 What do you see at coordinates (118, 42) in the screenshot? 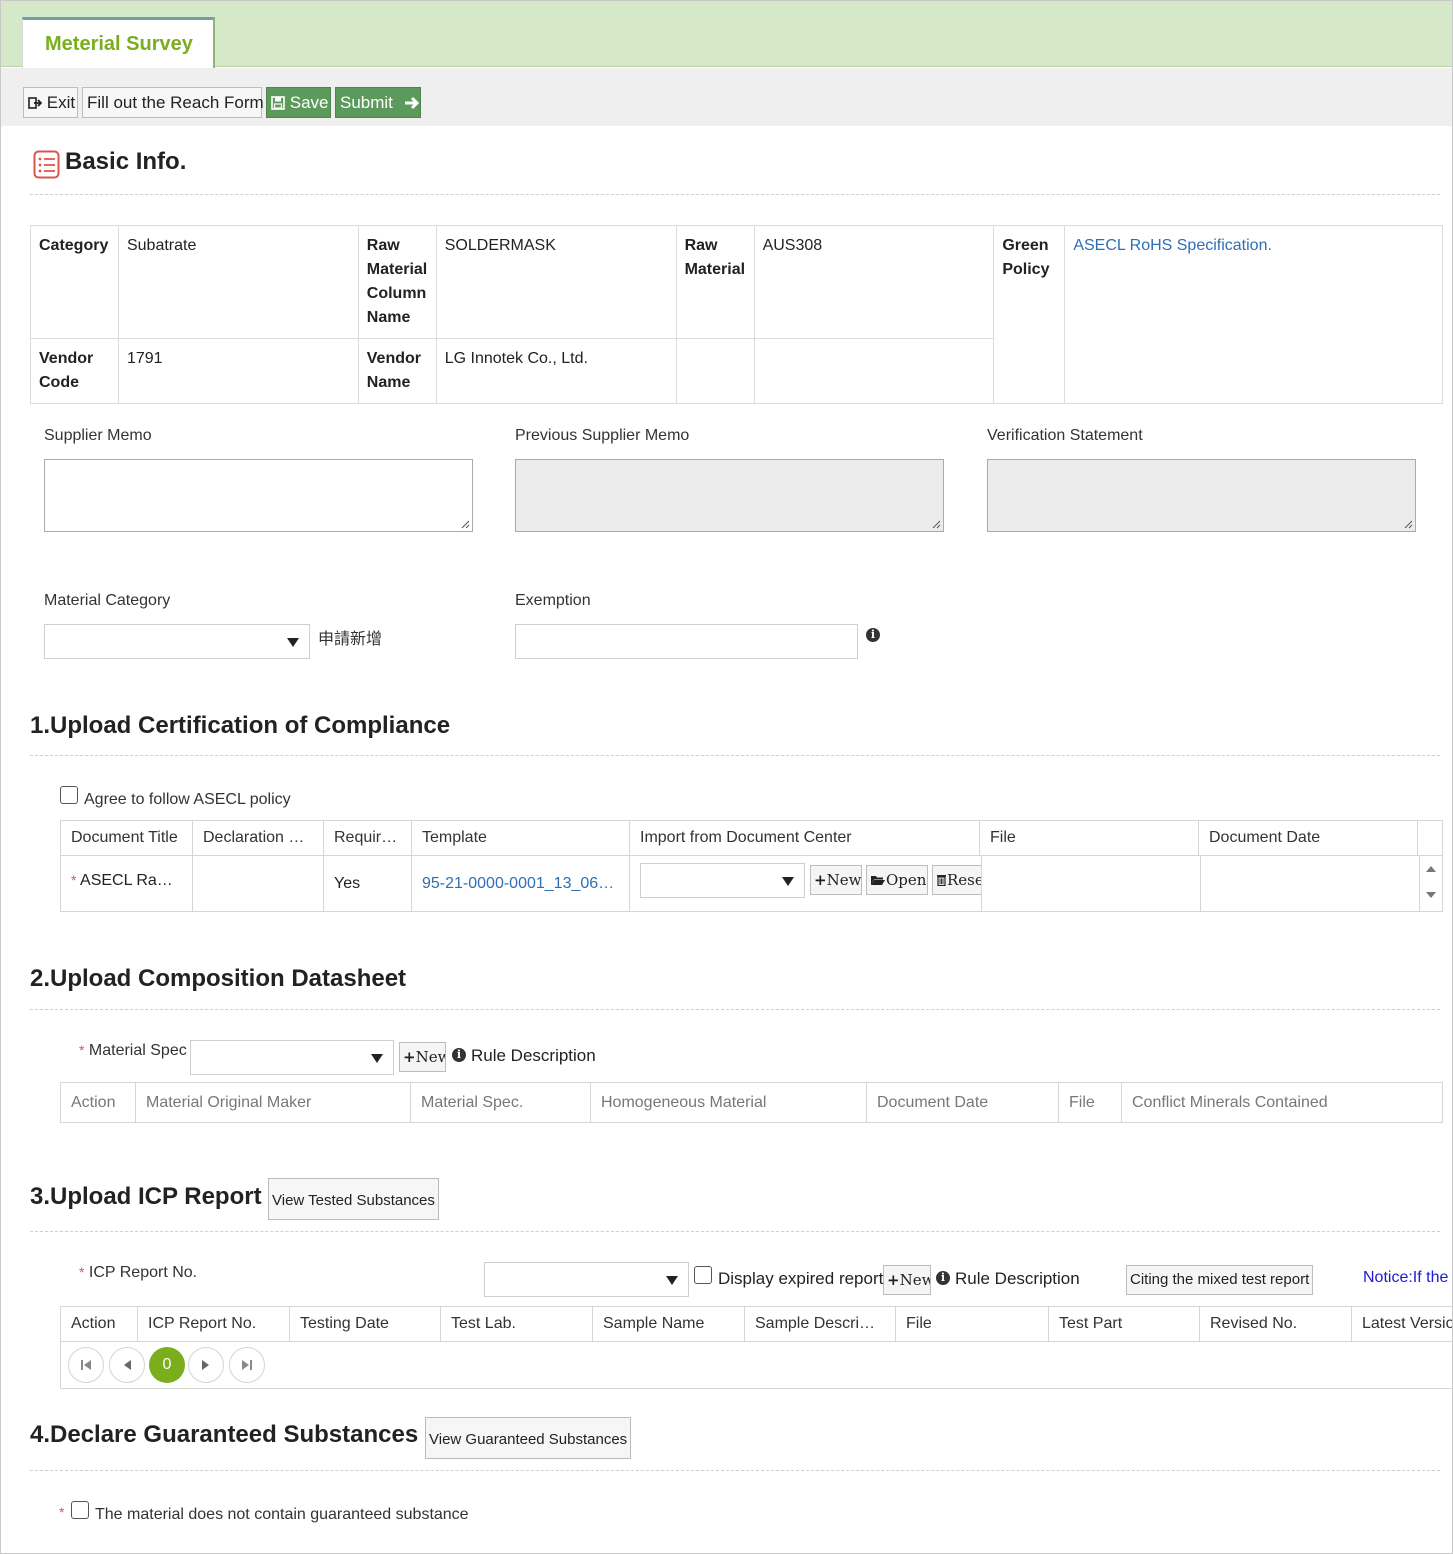
I see `tab-material-survey: Meterial Survey` at bounding box center [118, 42].